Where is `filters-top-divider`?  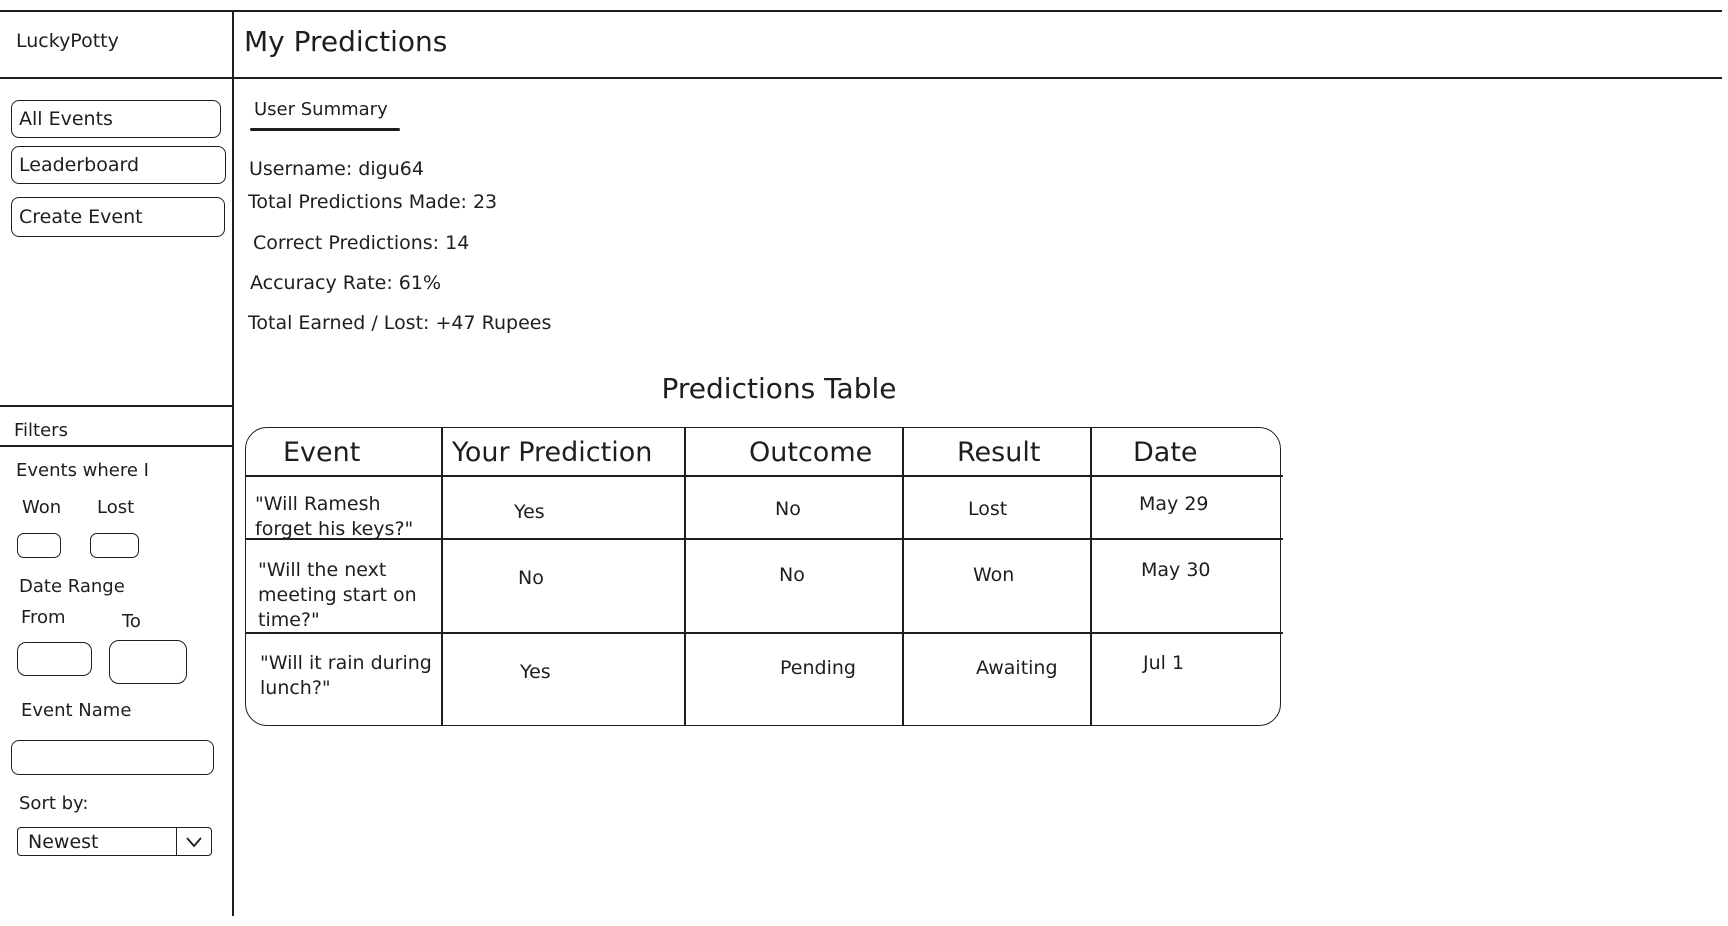 filters-top-divider is located at coordinates (116, 406).